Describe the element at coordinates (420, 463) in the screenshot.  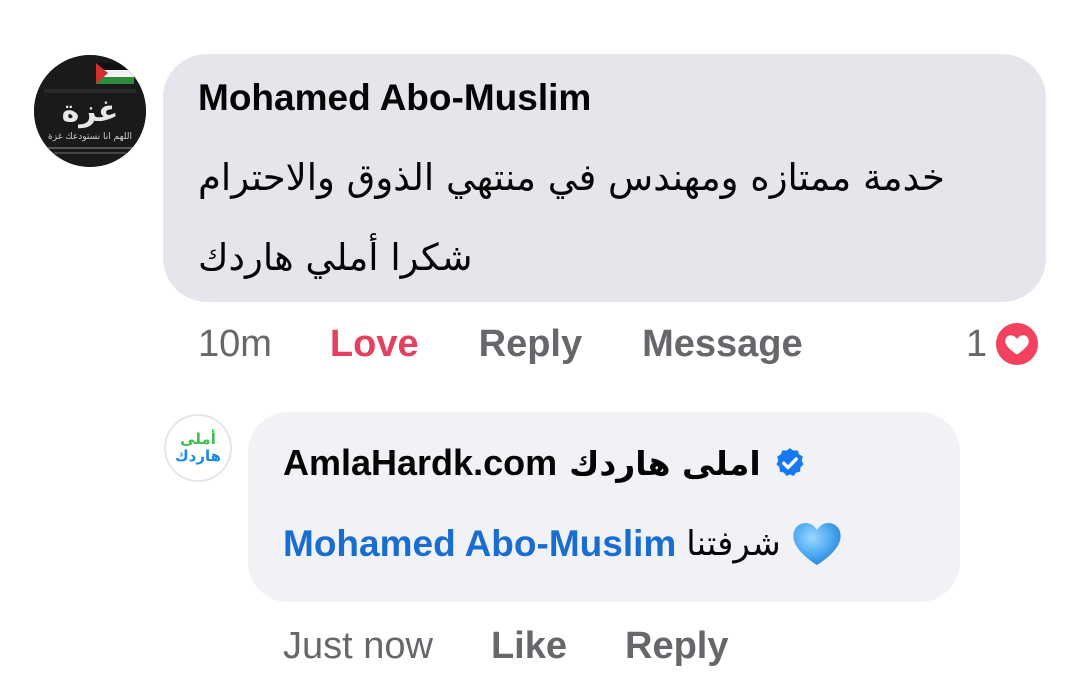
I see `reply-author: AmlaHardk.com` at that location.